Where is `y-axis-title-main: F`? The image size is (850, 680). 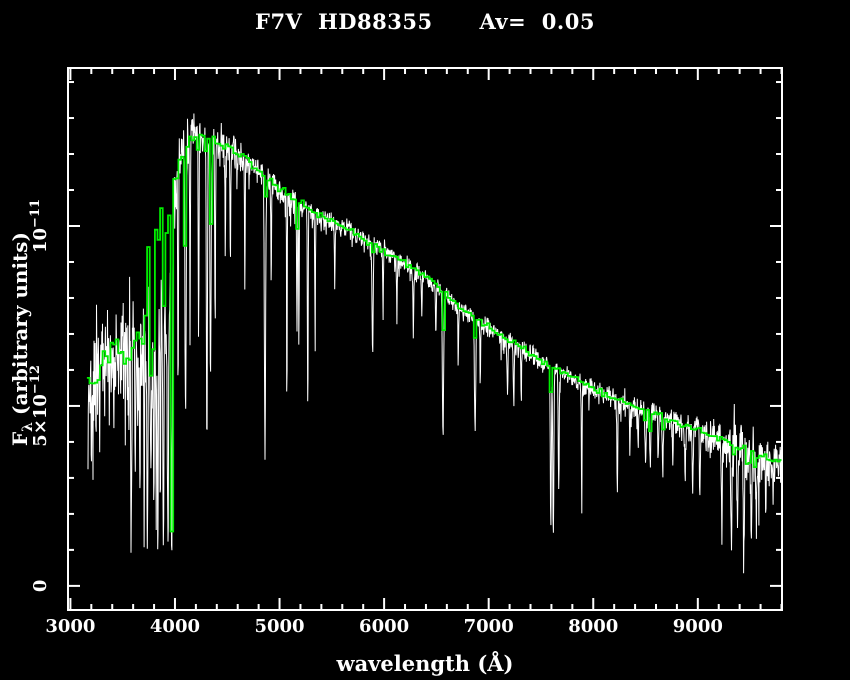
y-axis-title-main: F is located at coordinates (20, 439).